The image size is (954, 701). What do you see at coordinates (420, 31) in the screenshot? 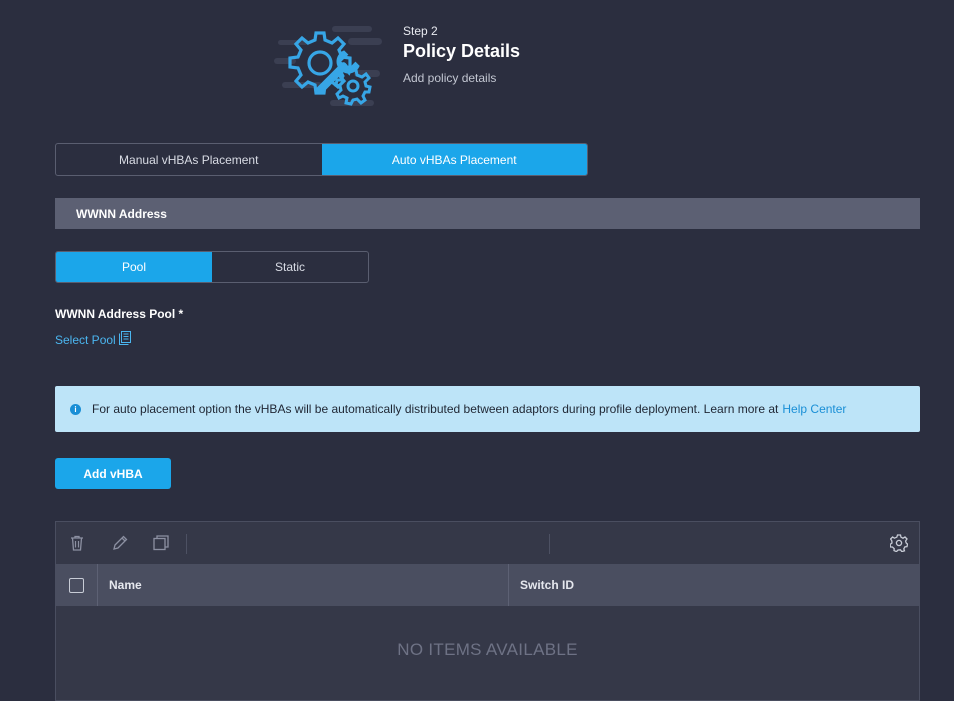
I see `step-label: Step 2` at bounding box center [420, 31].